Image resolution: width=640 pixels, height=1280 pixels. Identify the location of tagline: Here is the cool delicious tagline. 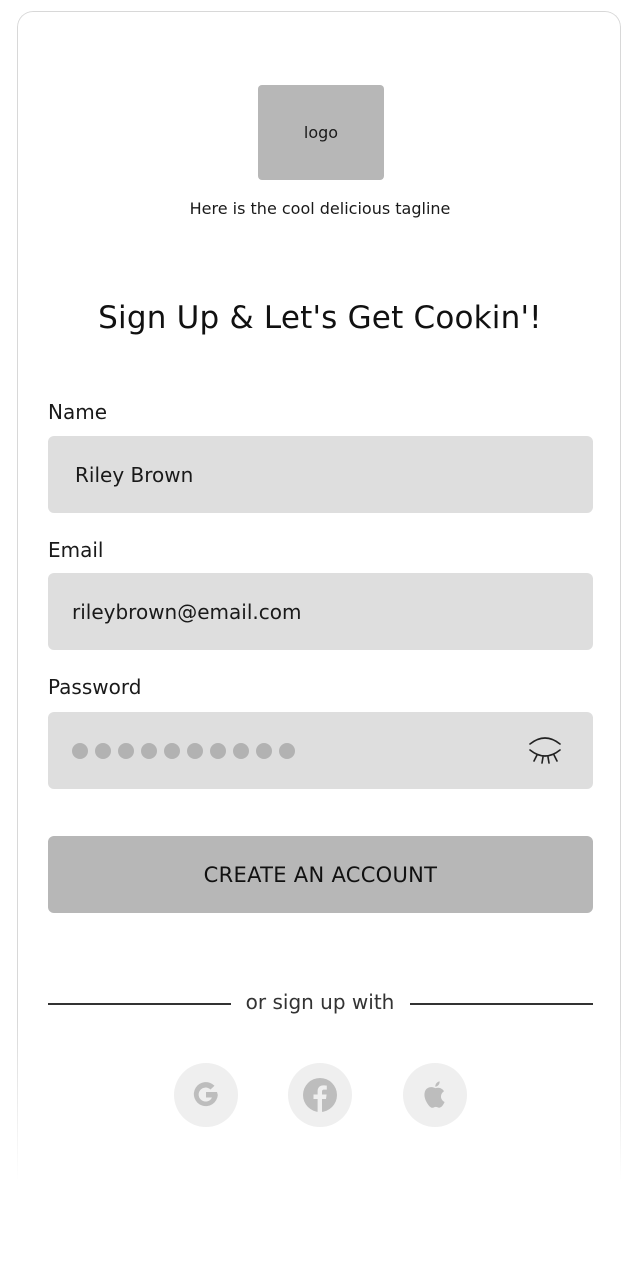
(320, 208).